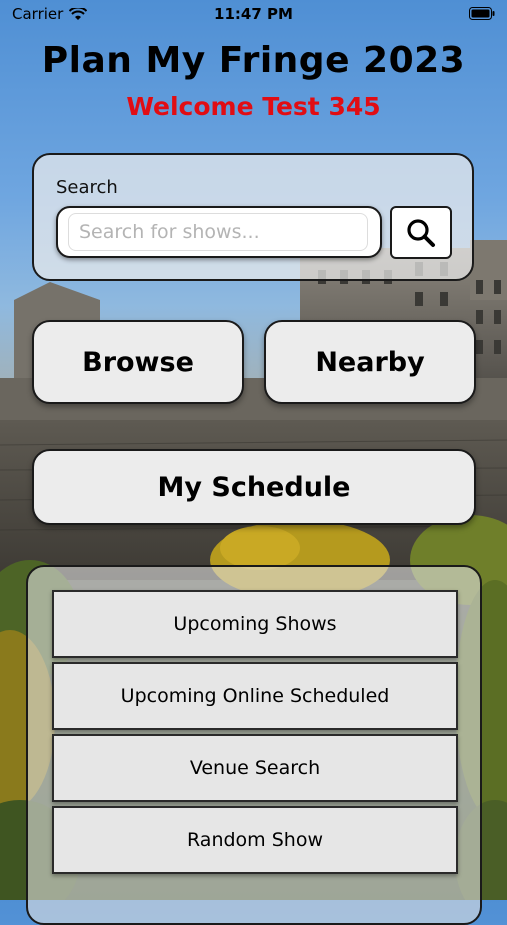 This screenshot has width=507, height=925. What do you see at coordinates (87, 187) in the screenshot?
I see `search-label: Search` at bounding box center [87, 187].